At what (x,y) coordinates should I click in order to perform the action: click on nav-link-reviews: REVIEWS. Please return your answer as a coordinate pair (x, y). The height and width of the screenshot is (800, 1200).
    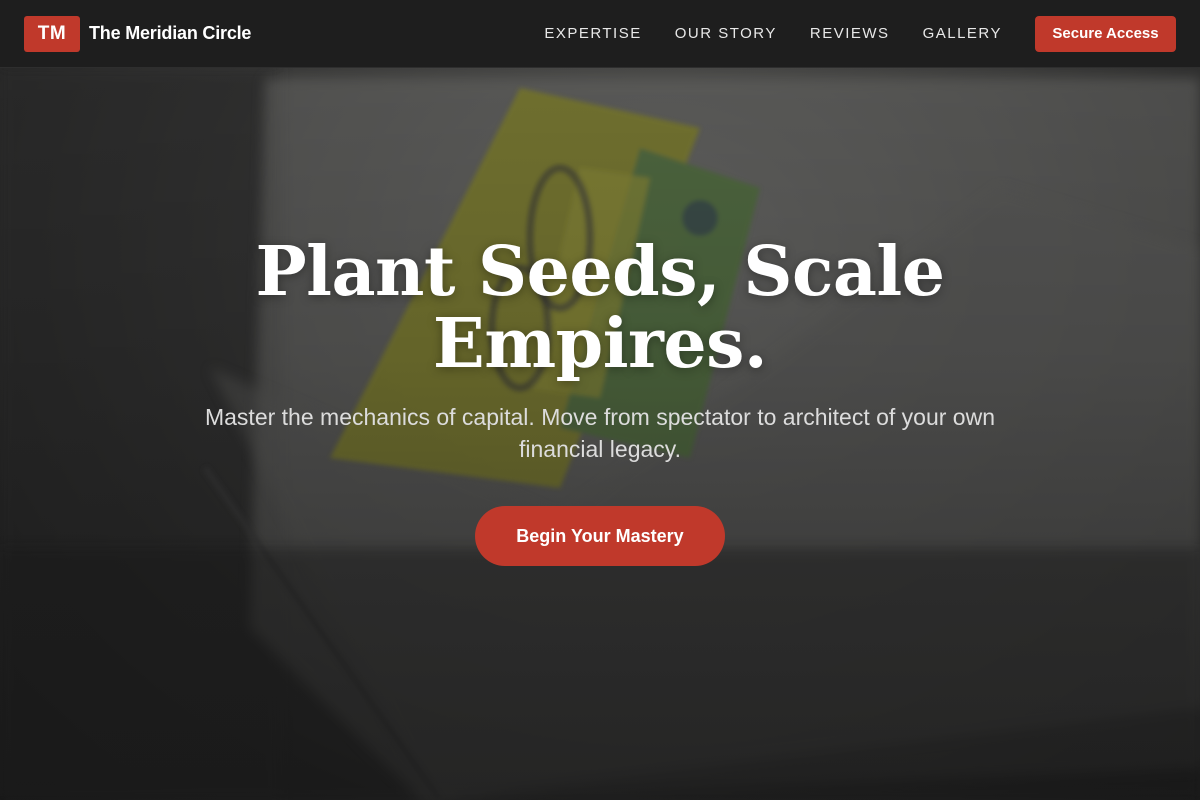
    Looking at the image, I should click on (850, 33).